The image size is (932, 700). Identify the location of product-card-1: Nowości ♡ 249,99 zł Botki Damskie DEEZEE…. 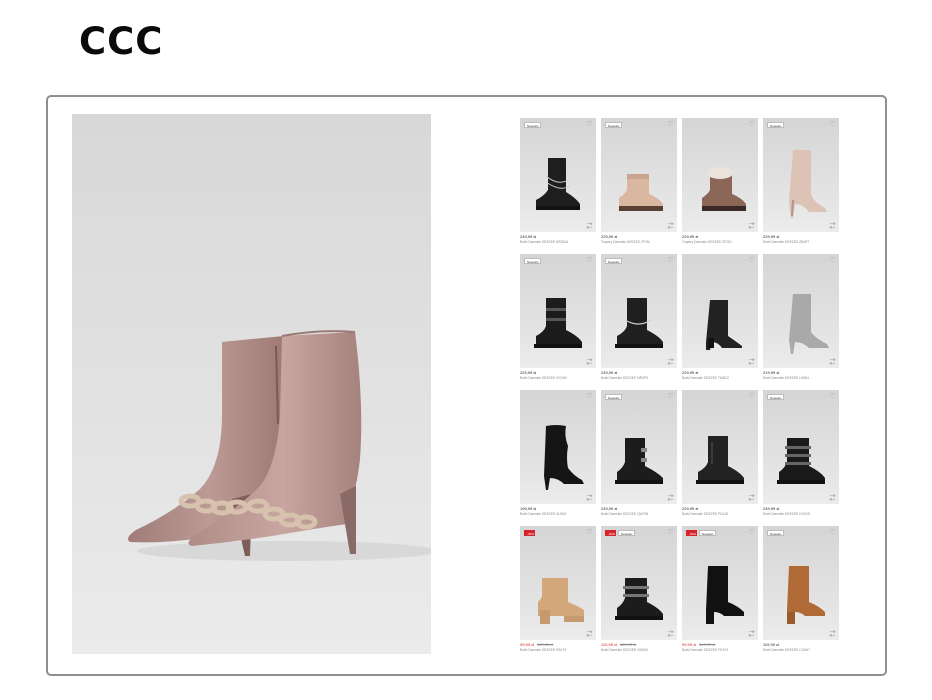
(558, 183).